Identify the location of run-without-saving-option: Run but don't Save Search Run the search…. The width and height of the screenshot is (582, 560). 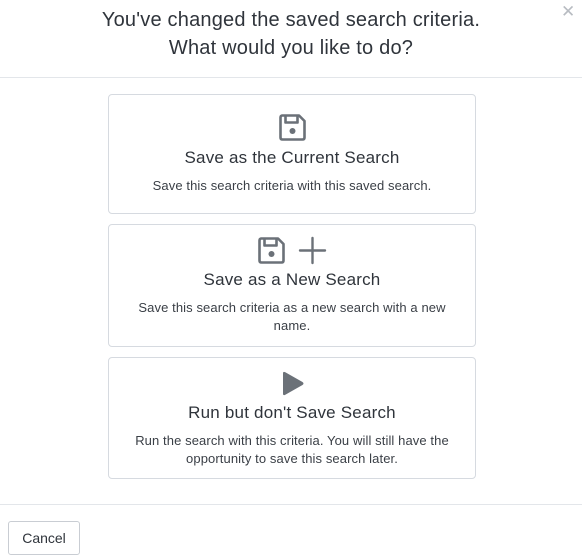
(292, 418).